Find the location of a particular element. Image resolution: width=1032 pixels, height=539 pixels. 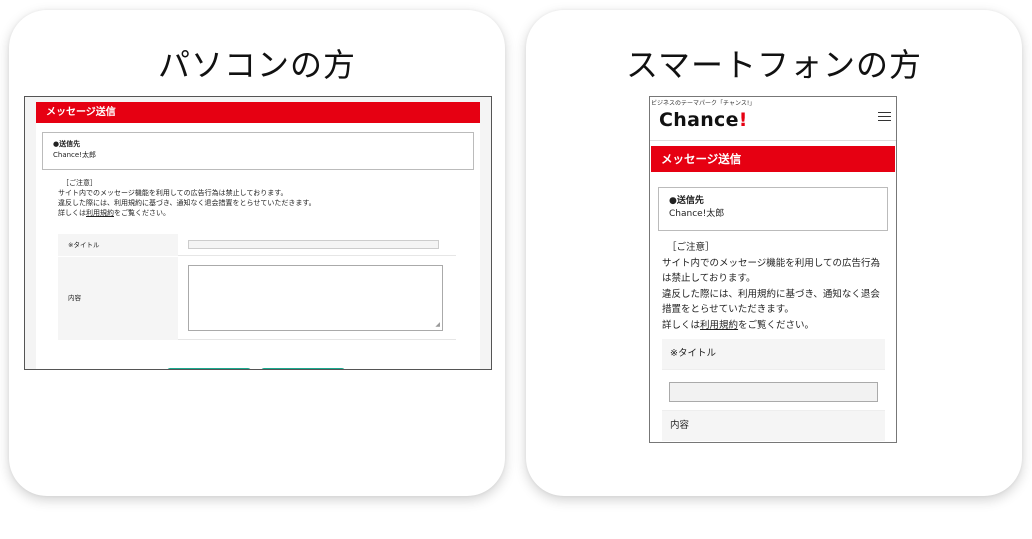

pc-recipient-box: ●送信先 Chance!太郎 is located at coordinates (258, 151).